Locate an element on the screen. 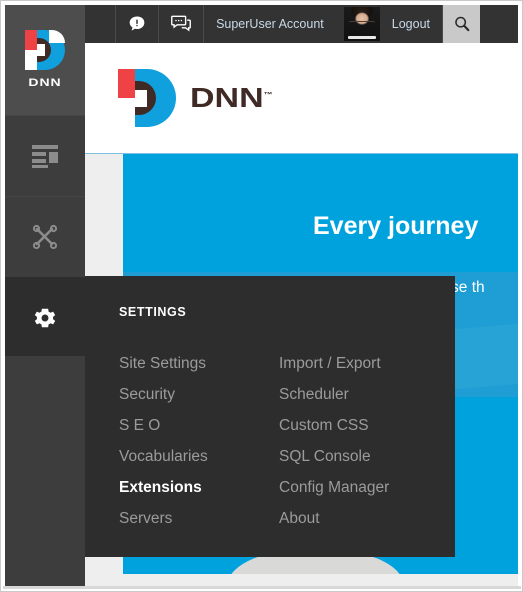 The height and width of the screenshot is (592, 523). dnn-logo-mark is located at coordinates (147, 98).